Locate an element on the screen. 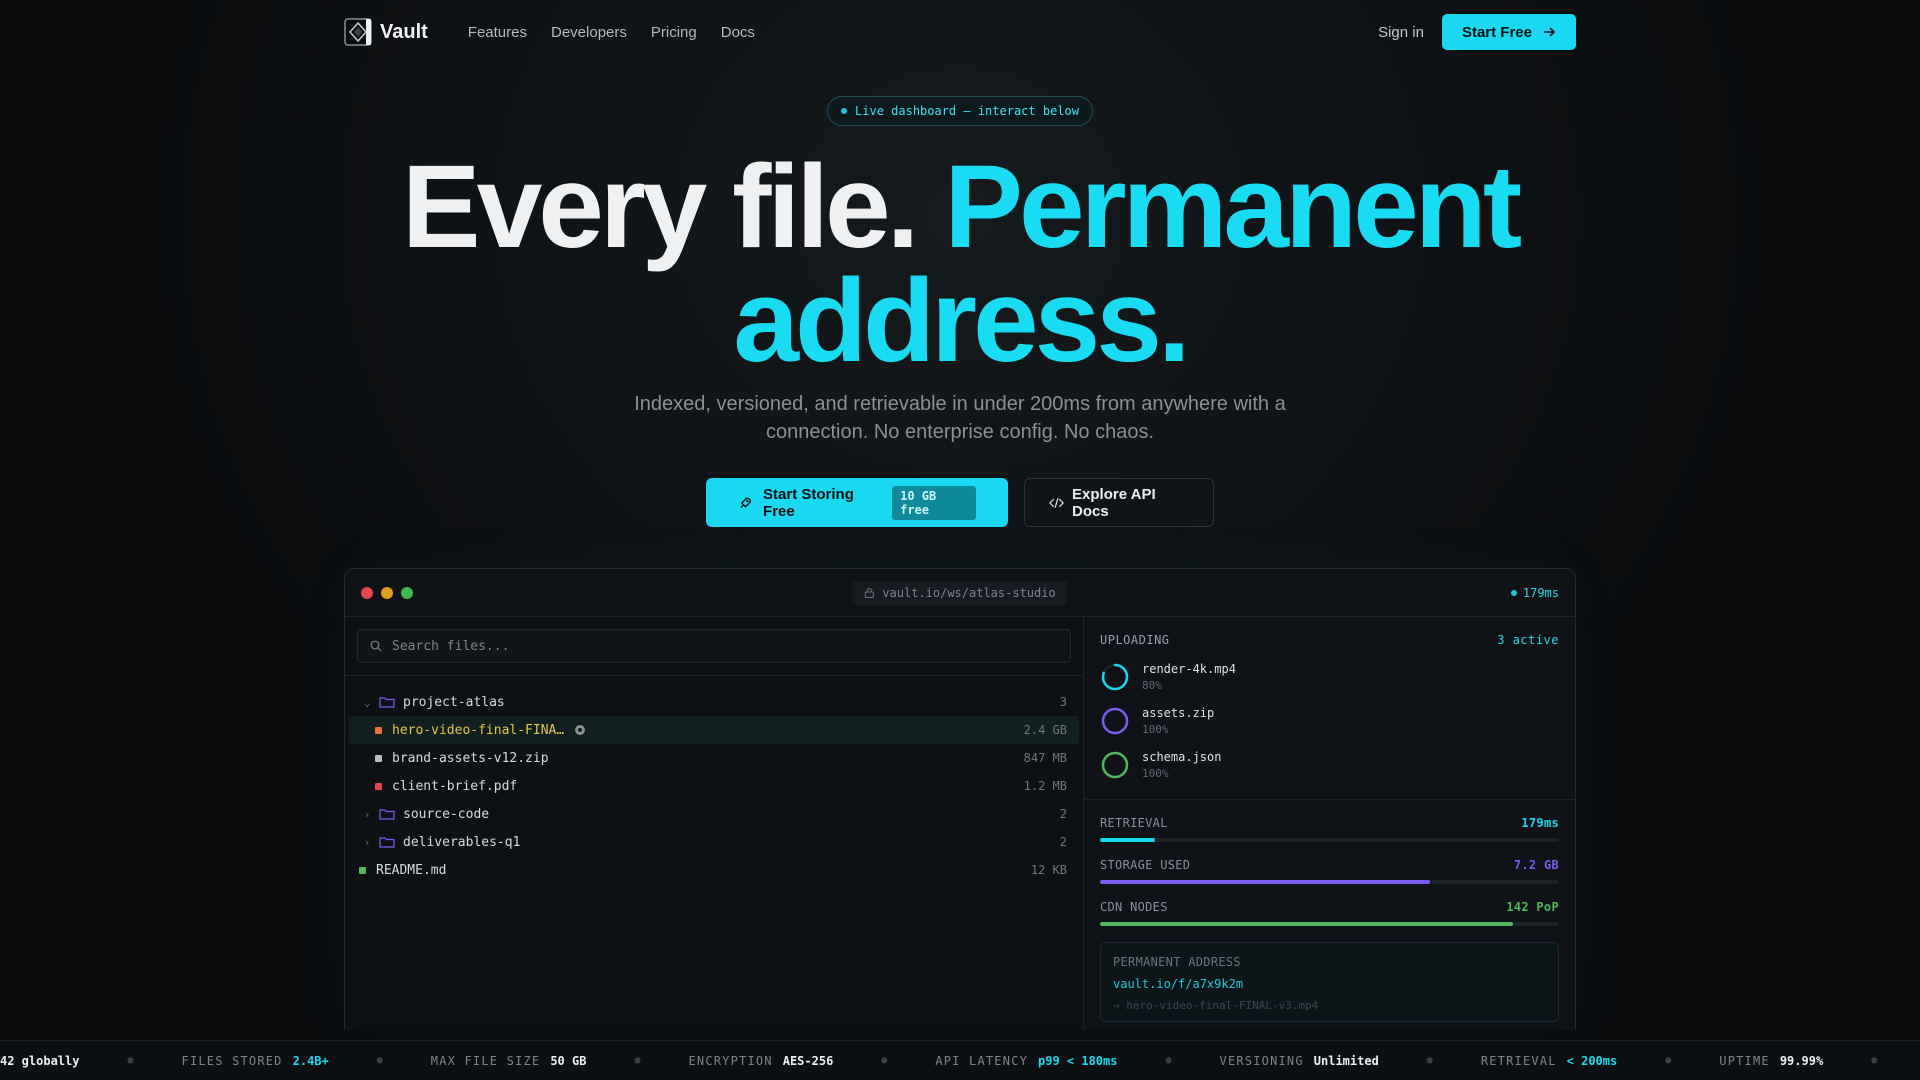 Image resolution: width=1920 pixels, height=1080 pixels. file-size: 1.2 MB is located at coordinates (1045, 786).